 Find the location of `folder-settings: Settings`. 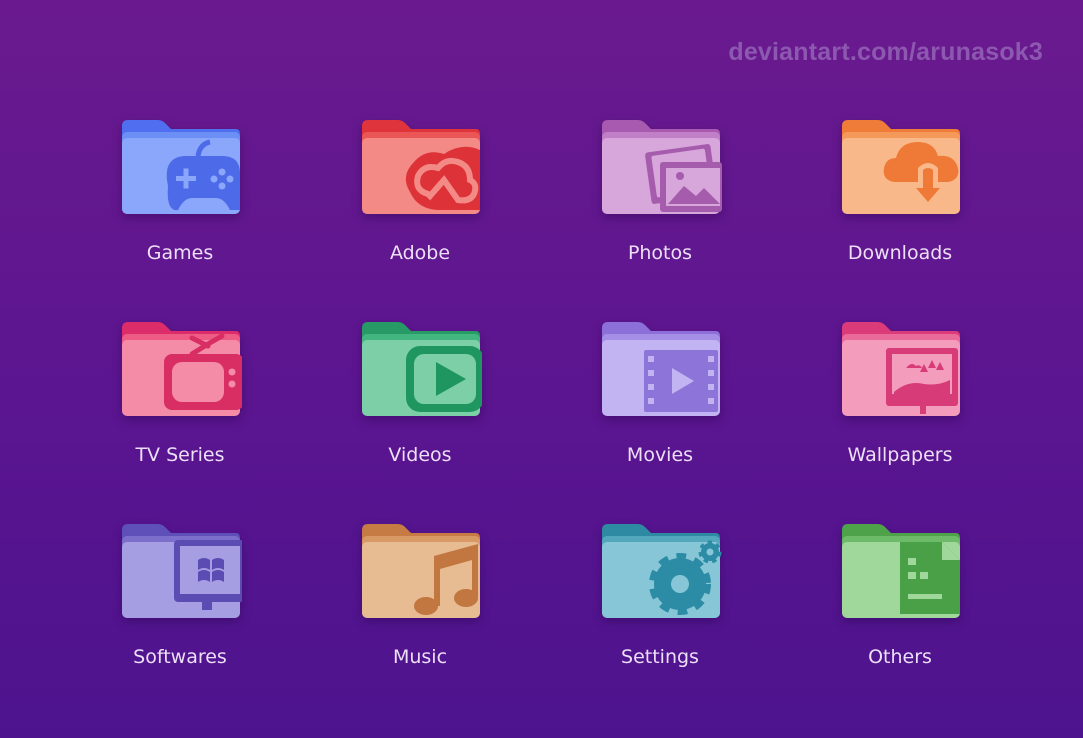

folder-settings: Settings is located at coordinates (660, 607).